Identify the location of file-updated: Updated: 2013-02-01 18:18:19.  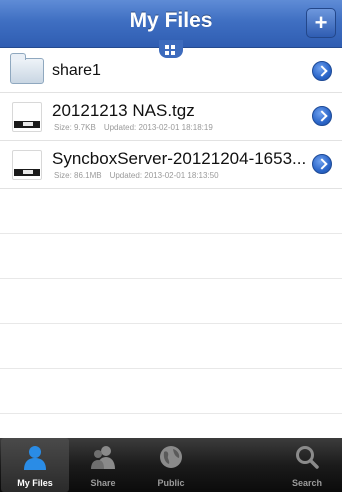
(158, 127).